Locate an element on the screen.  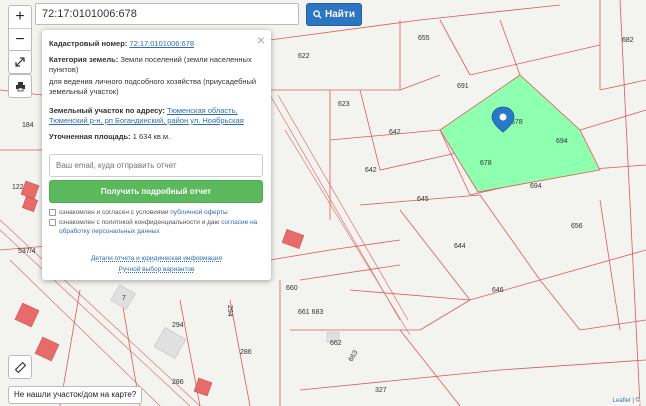
report-details-link: Детали отчета и юридическая информация is located at coordinates (156, 258).